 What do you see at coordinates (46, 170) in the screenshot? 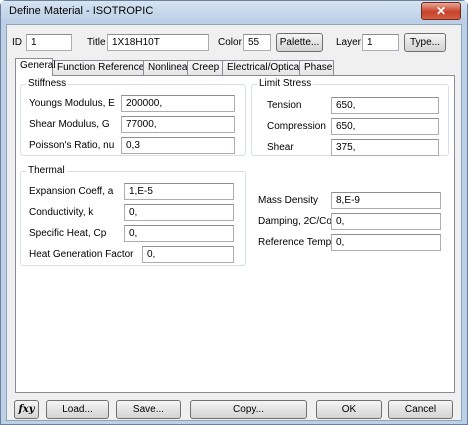
I see `thermal-title: Thermal` at bounding box center [46, 170].